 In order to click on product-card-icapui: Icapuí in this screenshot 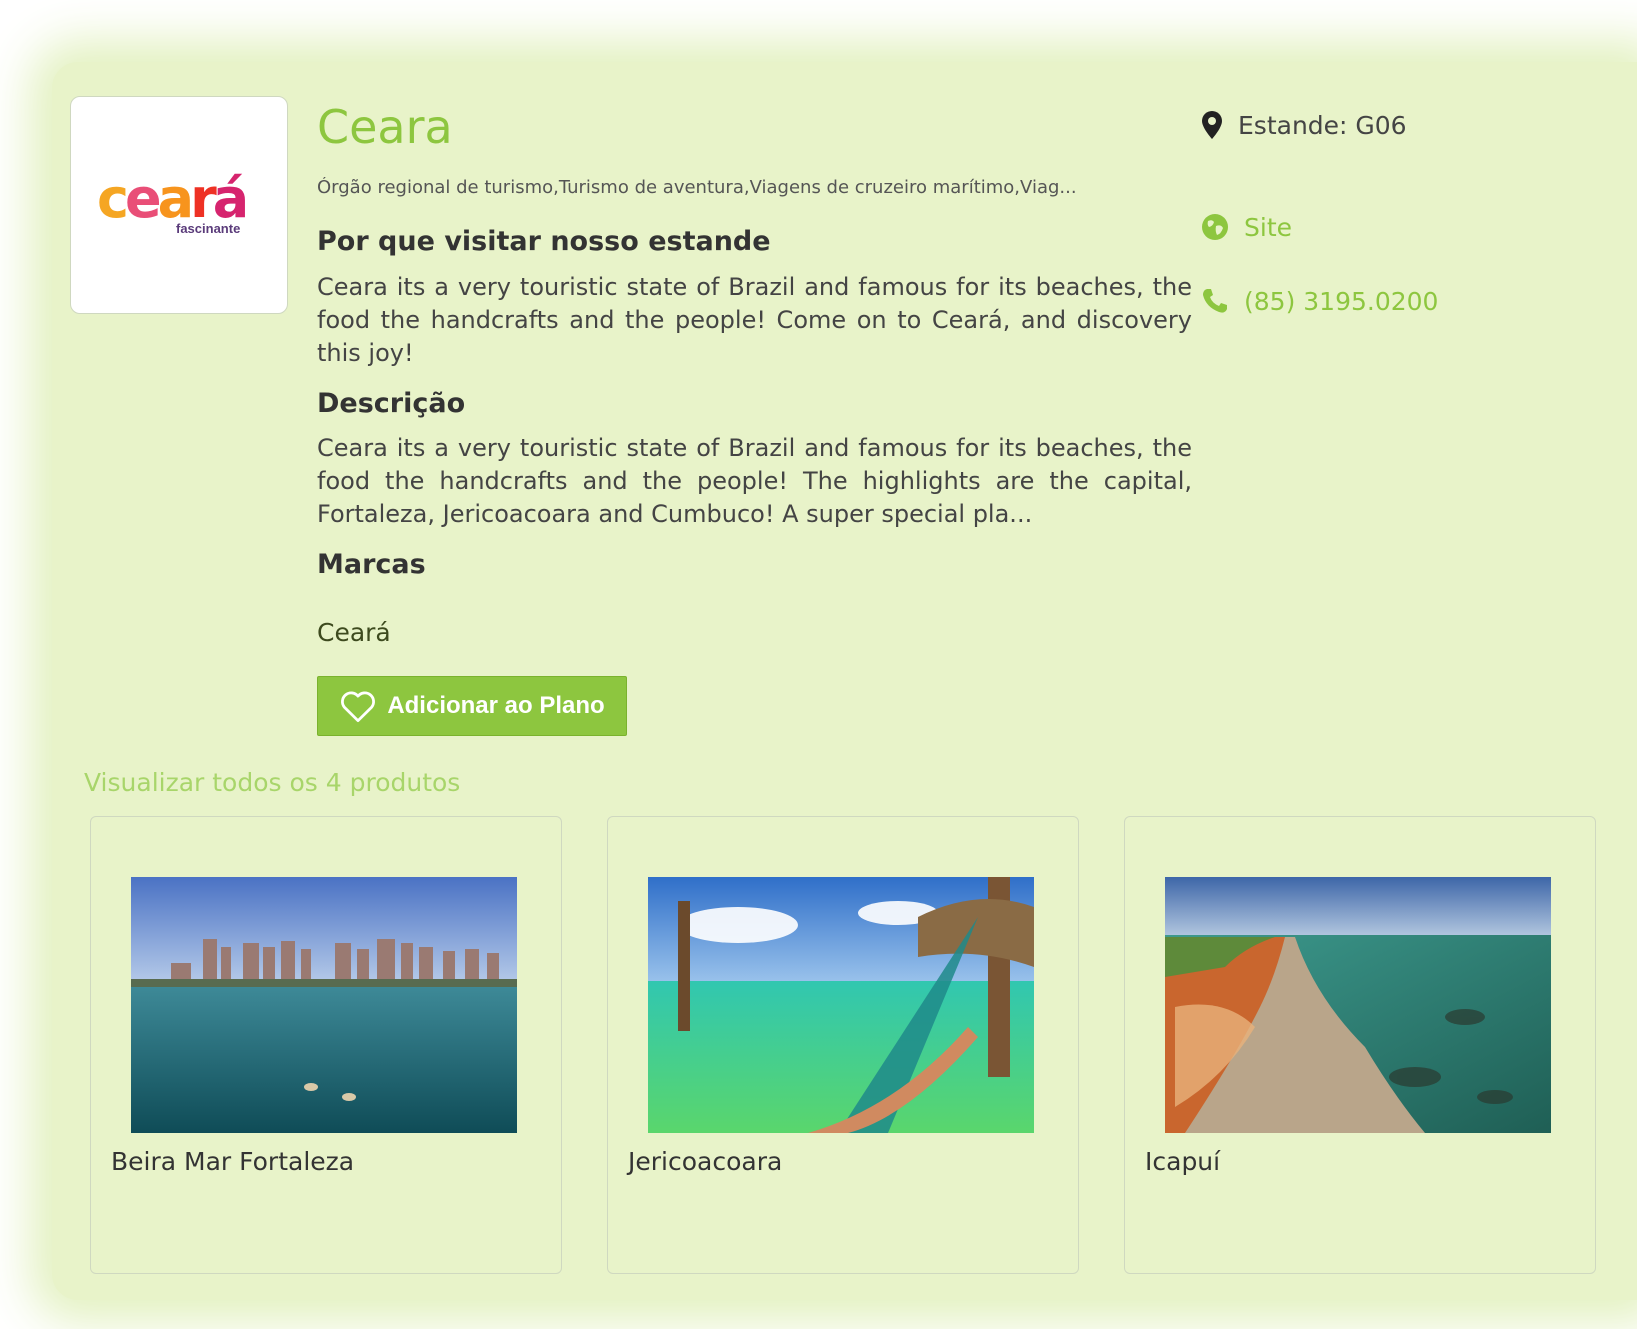, I will do `click(1360, 1045)`.